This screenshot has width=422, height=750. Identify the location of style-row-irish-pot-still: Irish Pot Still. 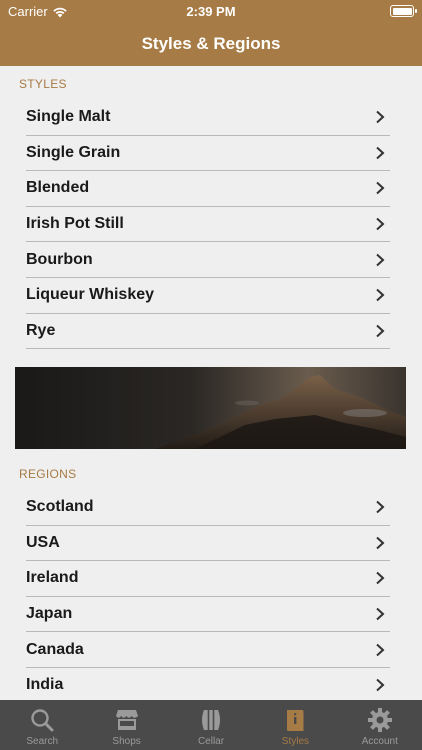
(208, 225).